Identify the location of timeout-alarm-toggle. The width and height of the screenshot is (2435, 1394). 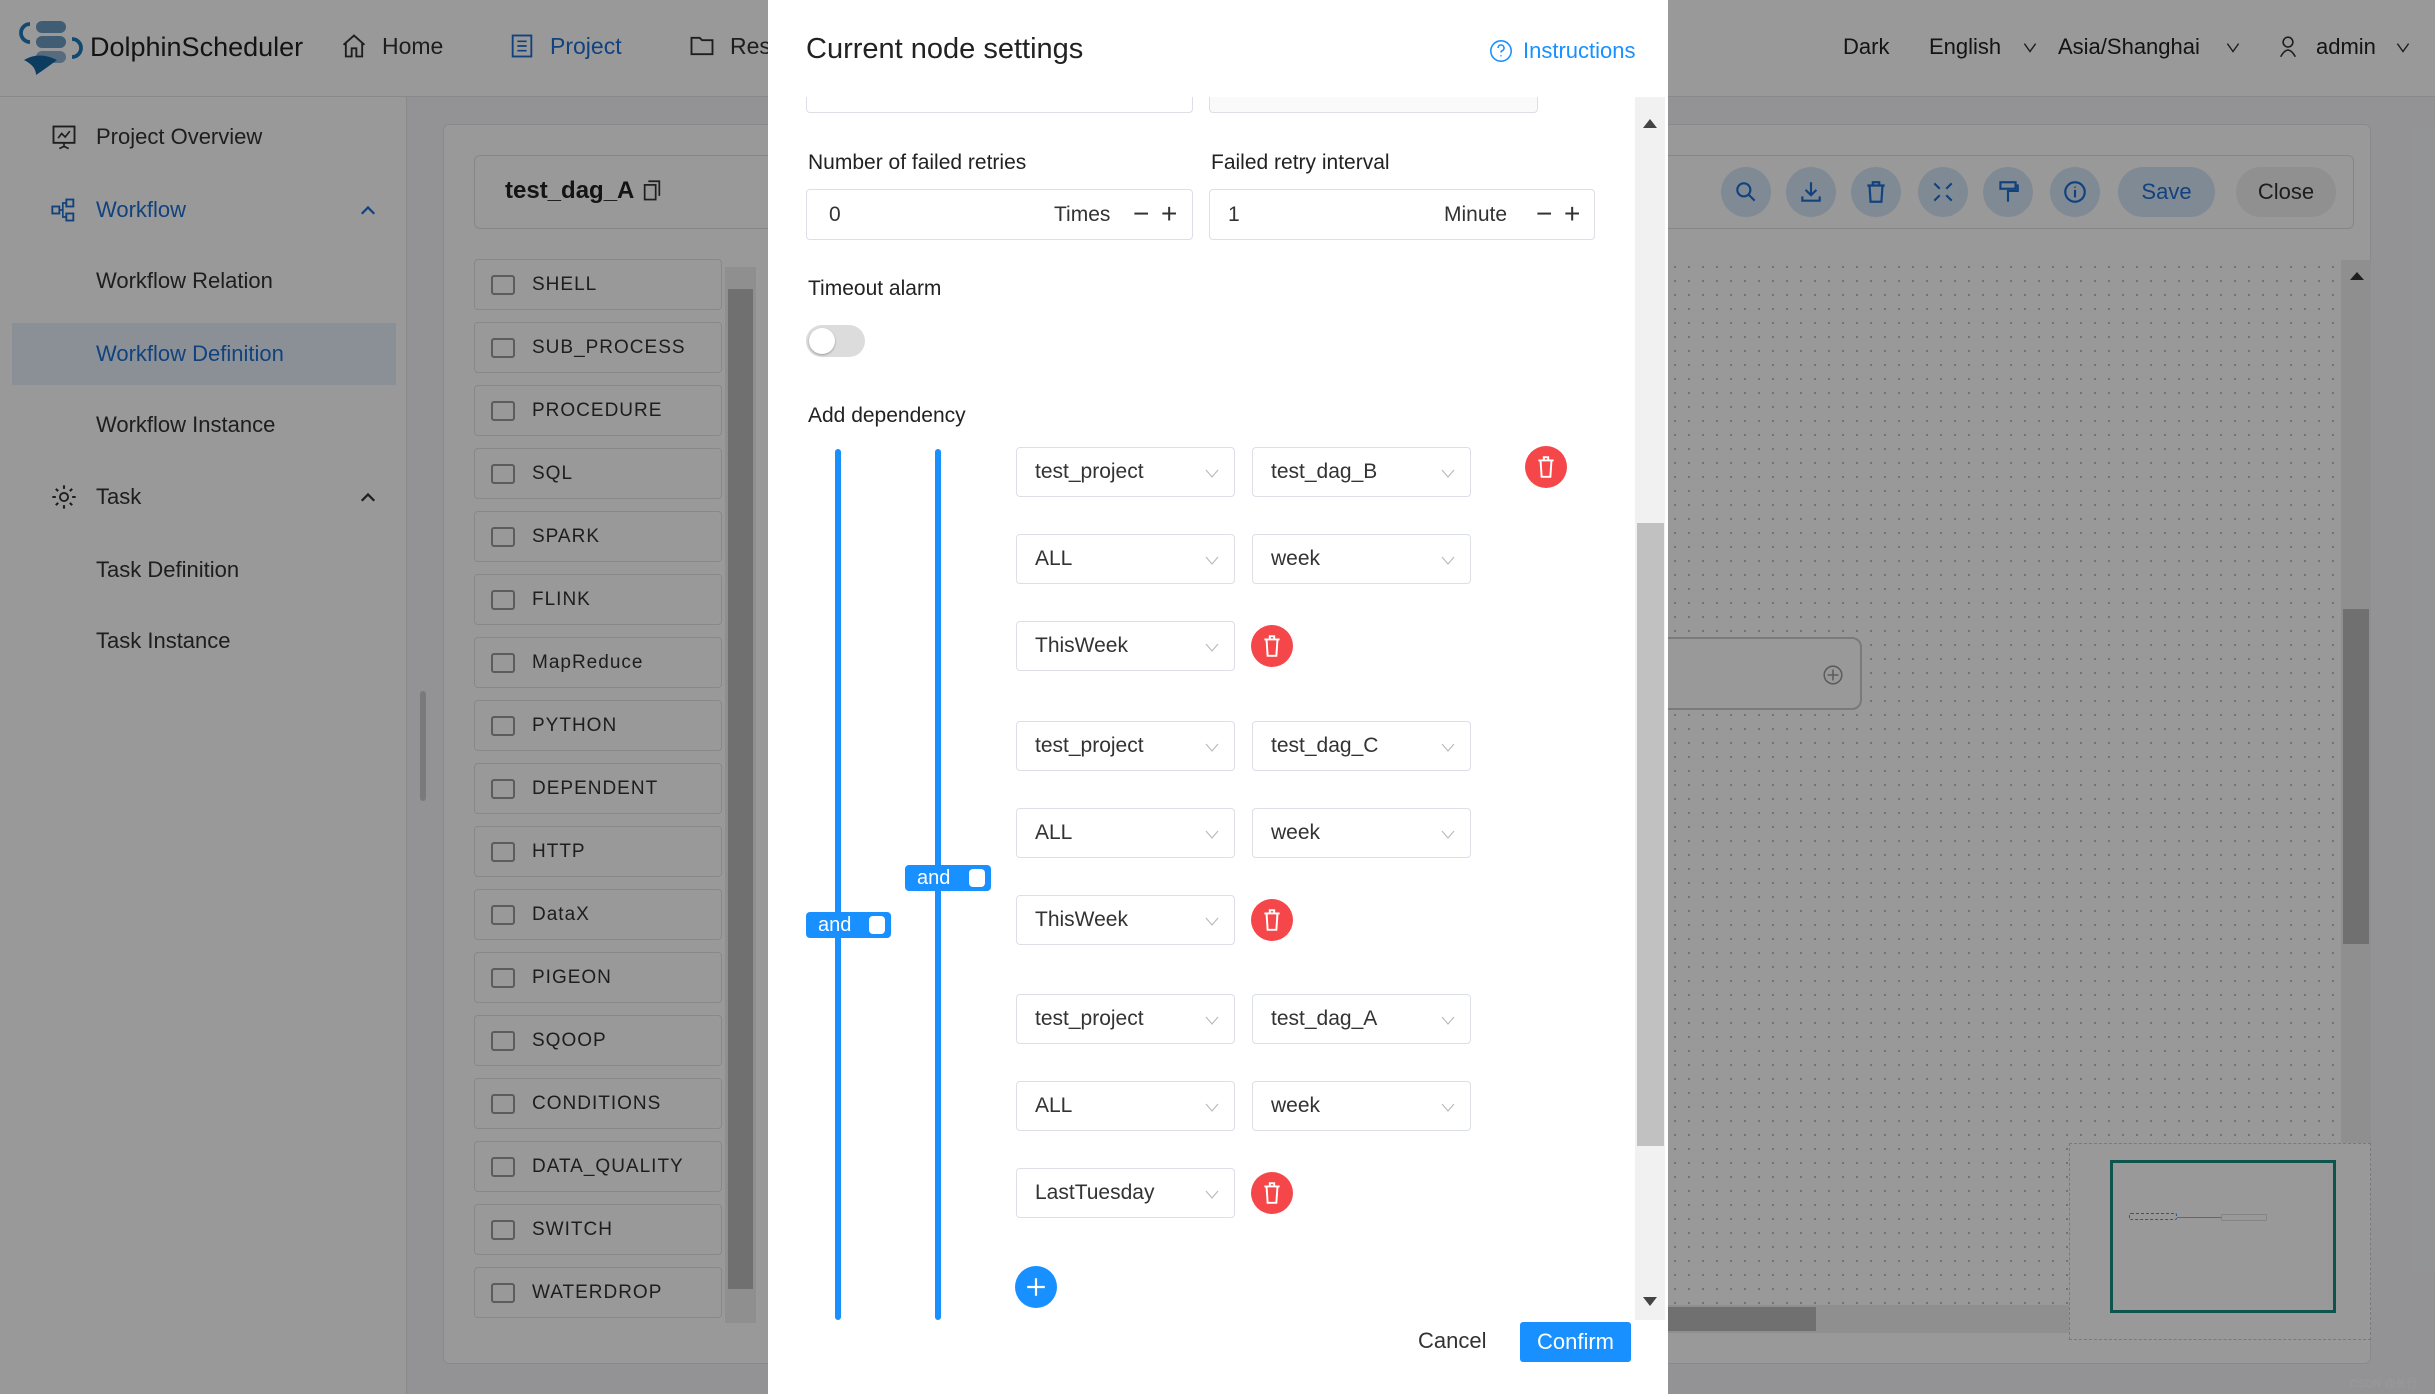
(835, 341).